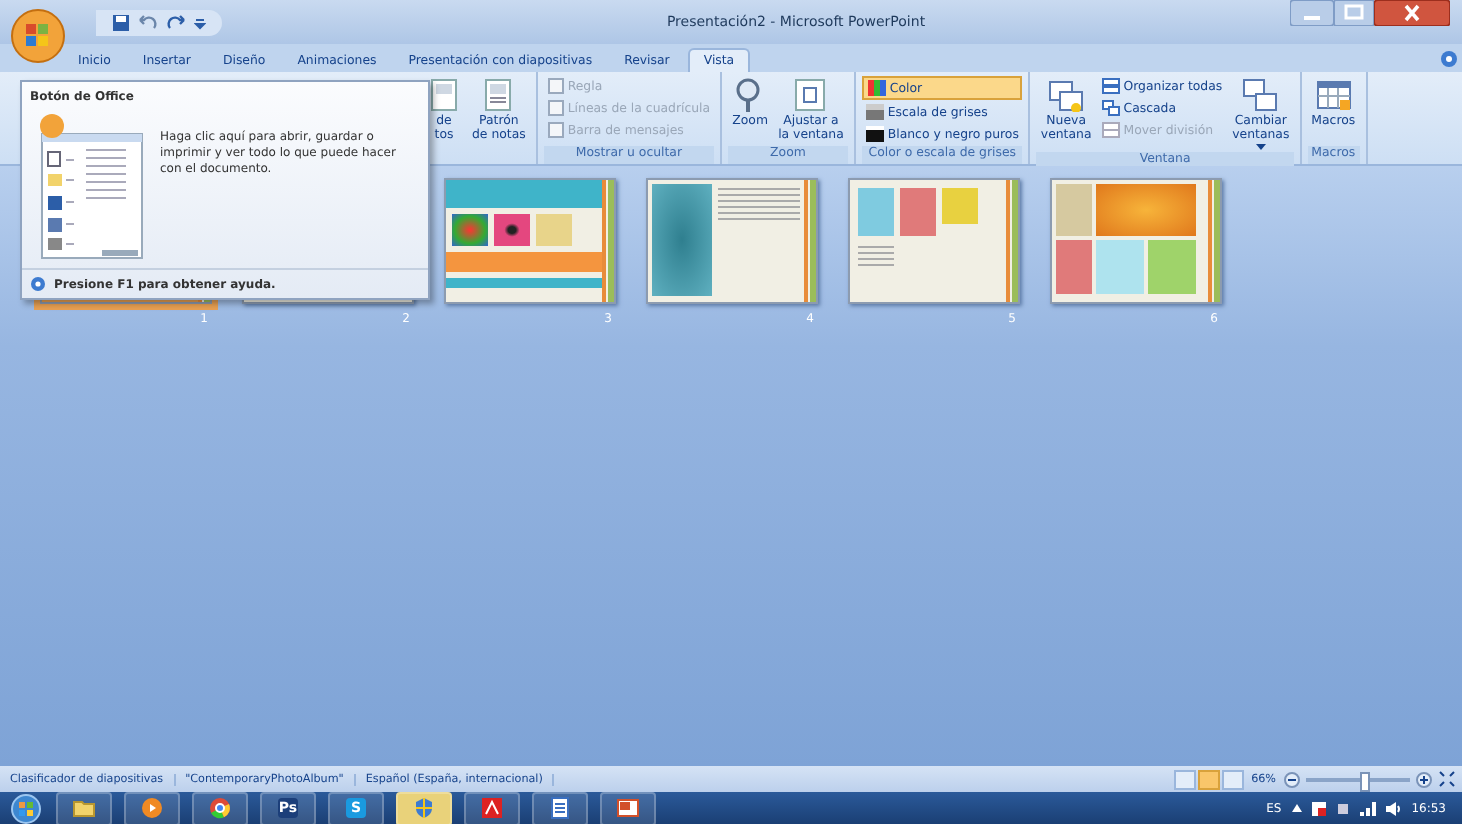  What do you see at coordinates (1296, 808) in the screenshot?
I see `up-arrow-icon` at bounding box center [1296, 808].